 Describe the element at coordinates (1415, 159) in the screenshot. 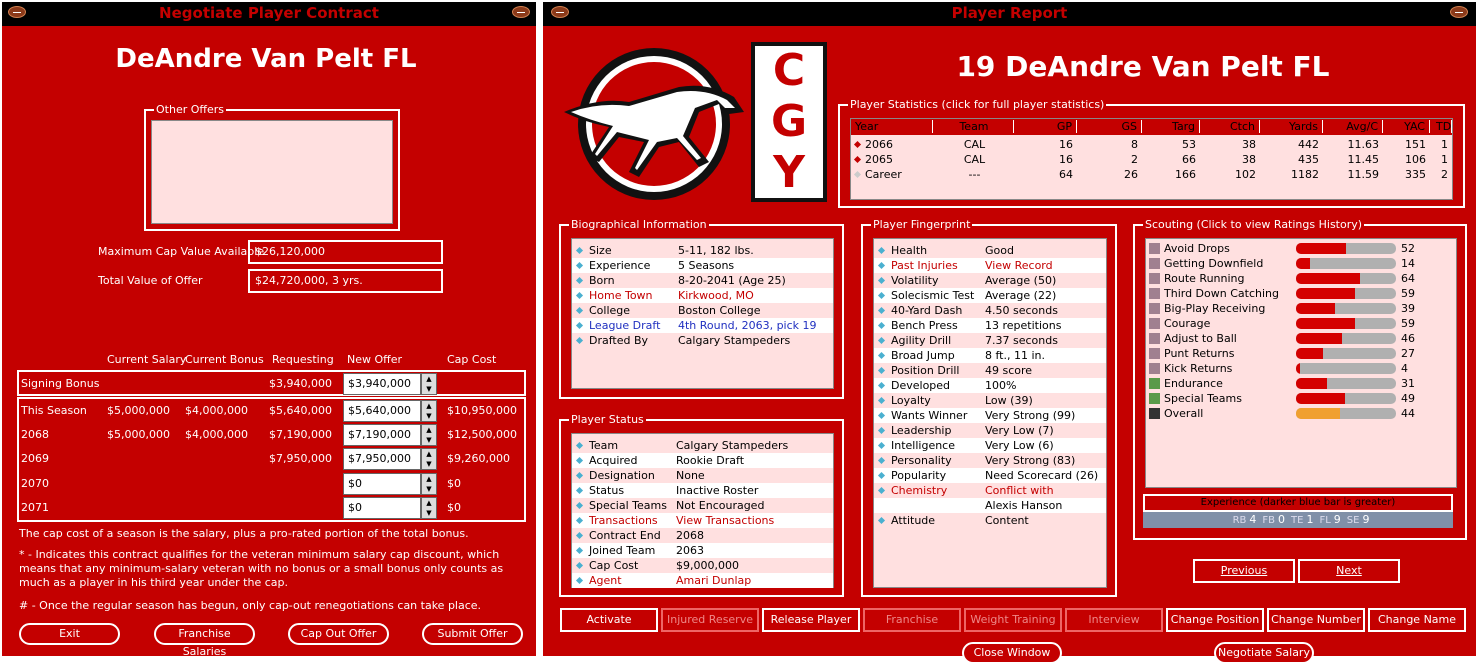

I see `stats-cell: 106` at that location.